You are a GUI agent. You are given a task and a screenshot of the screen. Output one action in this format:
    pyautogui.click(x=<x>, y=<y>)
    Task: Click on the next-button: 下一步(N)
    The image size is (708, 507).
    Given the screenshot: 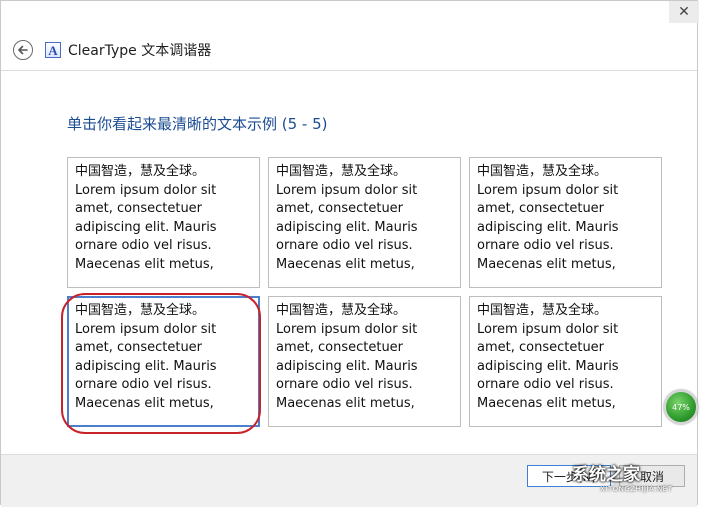 What is the action you would take?
    pyautogui.click(x=569, y=476)
    